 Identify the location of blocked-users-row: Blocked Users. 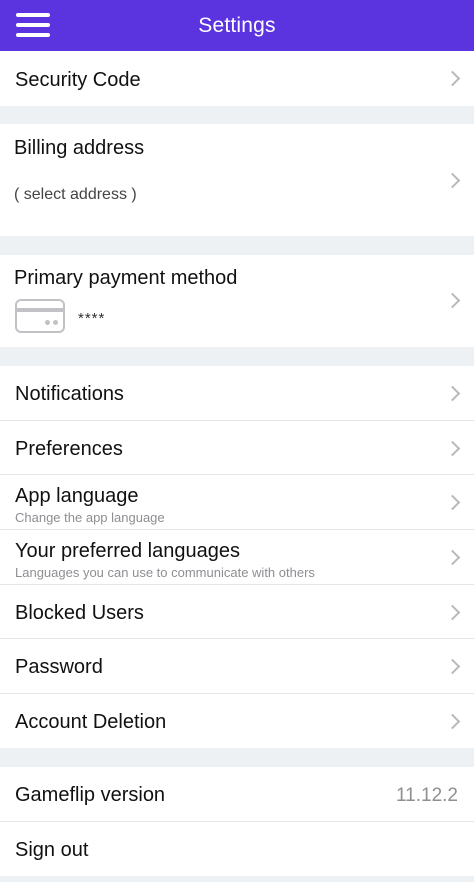
(237, 612).